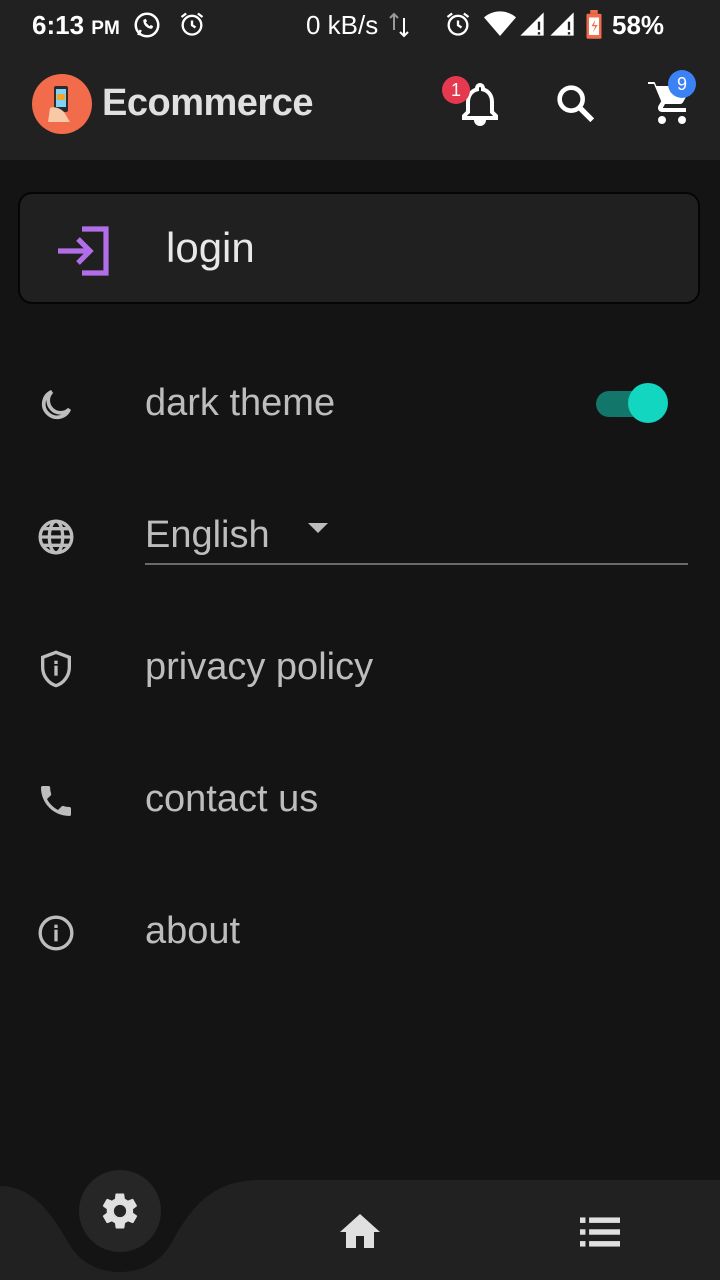 This screenshot has width=720, height=1280. I want to click on about-row: about, so click(360, 933).